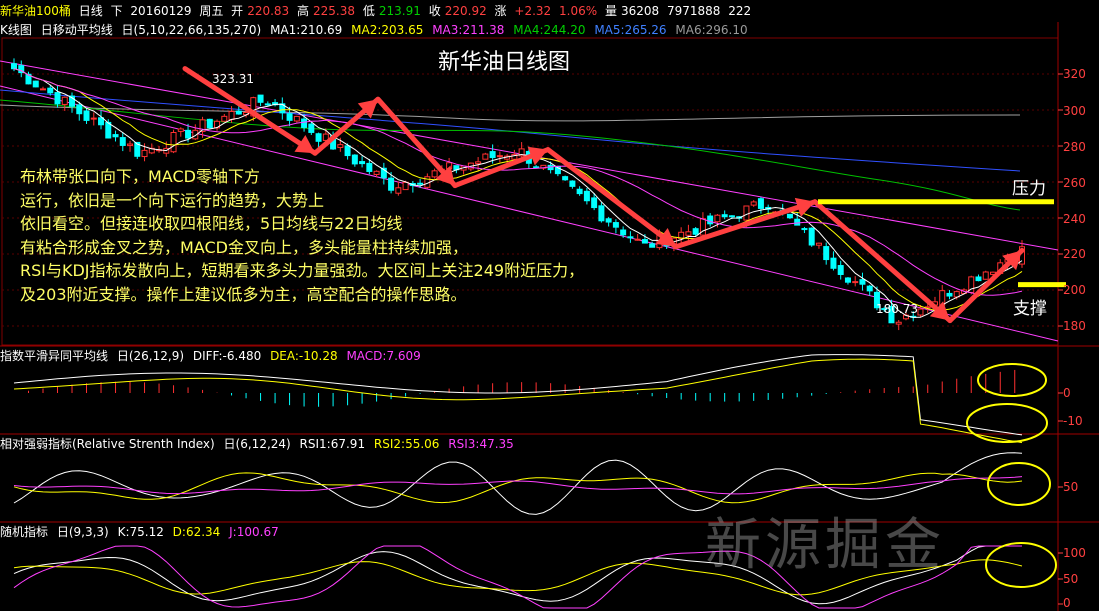  Describe the element at coordinates (1074, 553) in the screenshot. I see `kdj-axis-tick: 100` at that location.